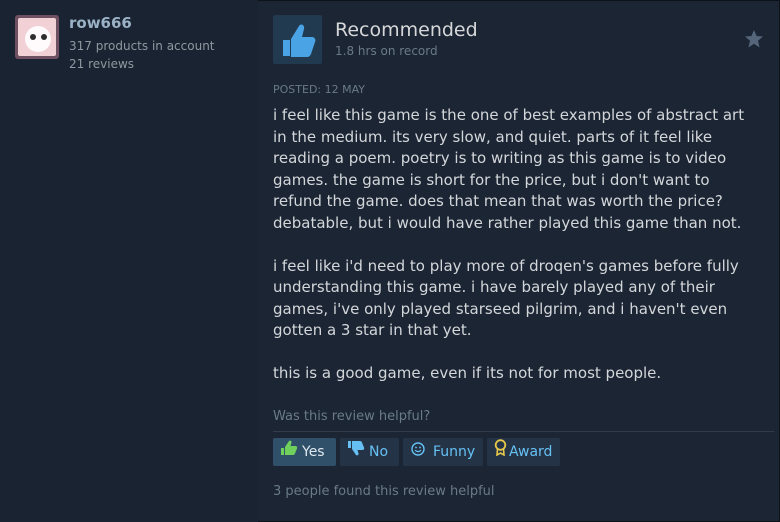  Describe the element at coordinates (352, 416) in the screenshot. I see `helpful-question: Was this review helpful?` at that location.